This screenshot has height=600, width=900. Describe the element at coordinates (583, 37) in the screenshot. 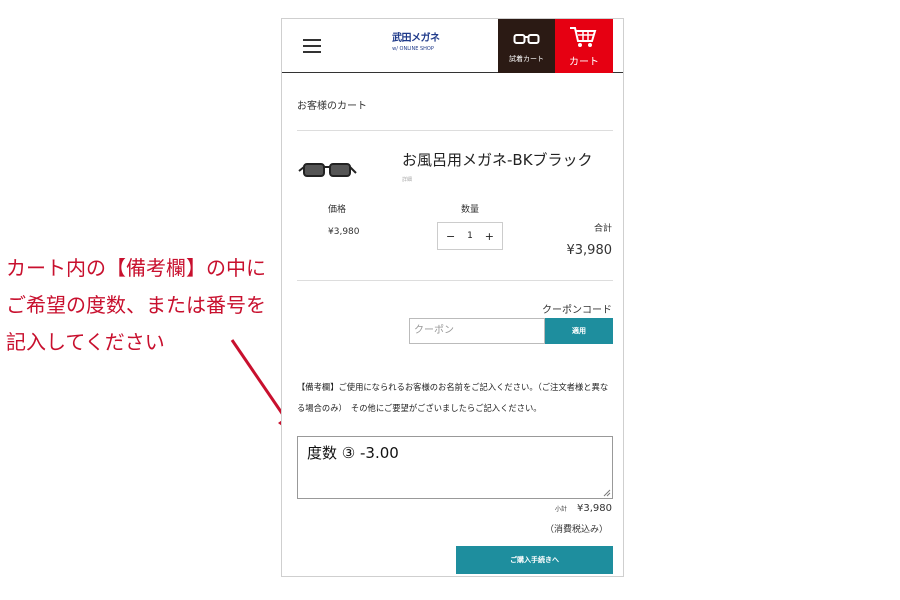

I see `cart-icon` at that location.